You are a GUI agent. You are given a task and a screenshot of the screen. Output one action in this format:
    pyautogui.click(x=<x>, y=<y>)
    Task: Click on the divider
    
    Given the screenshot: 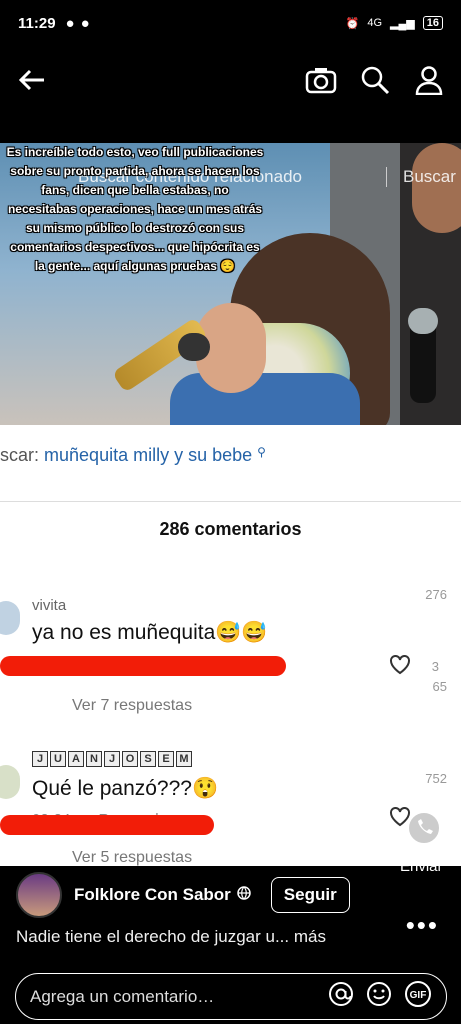 What is the action you would take?
    pyautogui.click(x=230, y=501)
    